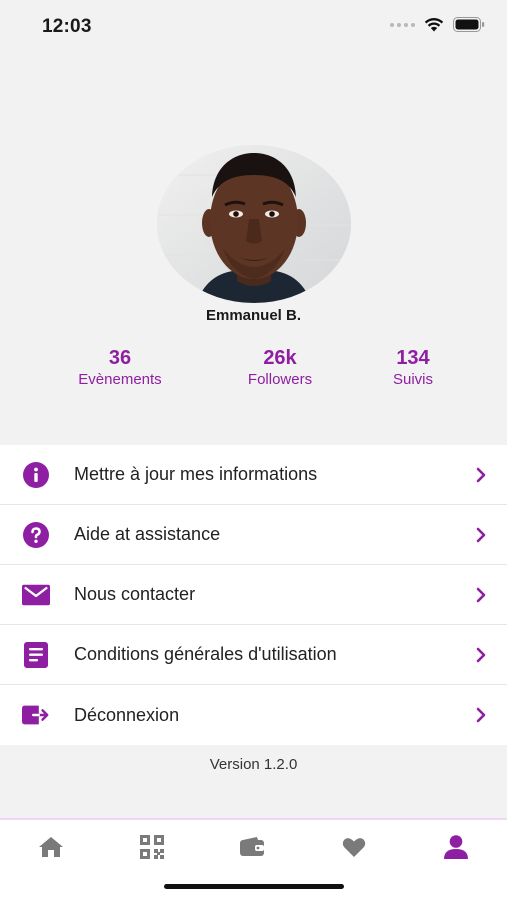  What do you see at coordinates (469, 24) in the screenshot?
I see `battery-icon` at bounding box center [469, 24].